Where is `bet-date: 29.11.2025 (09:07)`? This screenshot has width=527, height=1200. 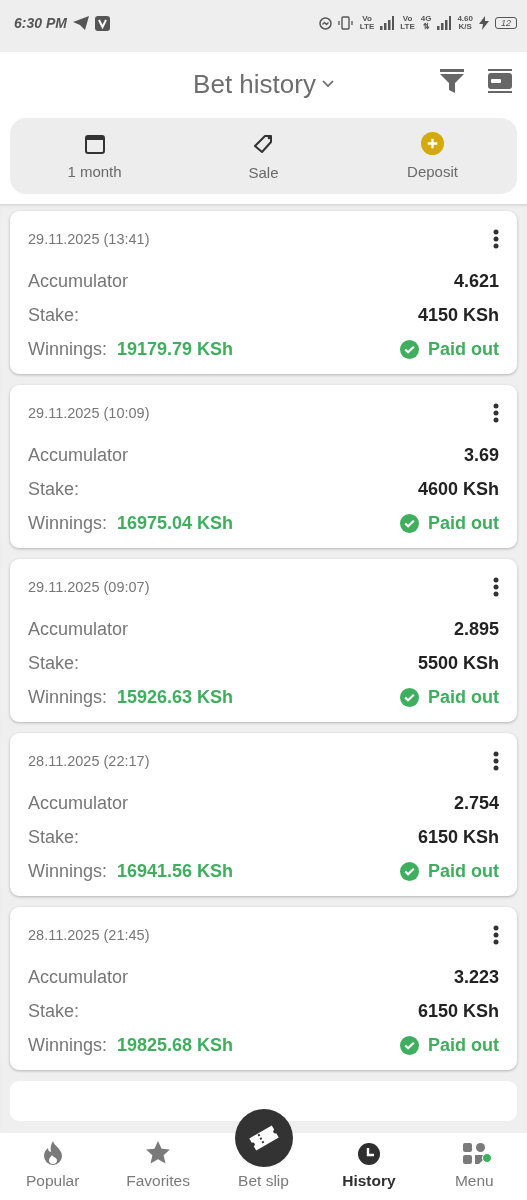
bet-date: 29.11.2025 (09:07) is located at coordinates (89, 587).